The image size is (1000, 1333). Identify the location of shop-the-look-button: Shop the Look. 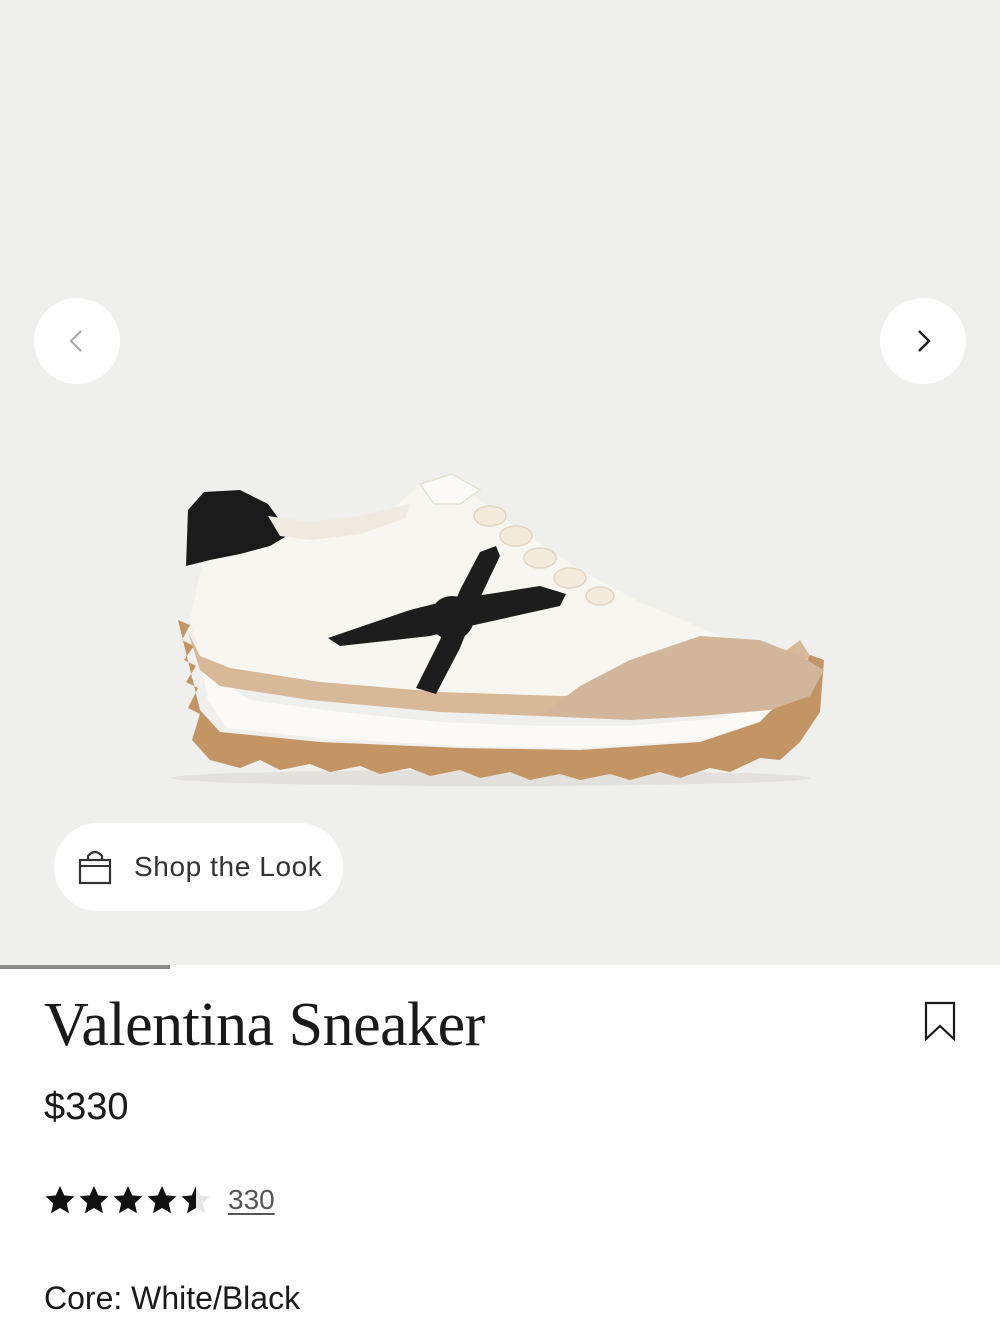
(198, 867).